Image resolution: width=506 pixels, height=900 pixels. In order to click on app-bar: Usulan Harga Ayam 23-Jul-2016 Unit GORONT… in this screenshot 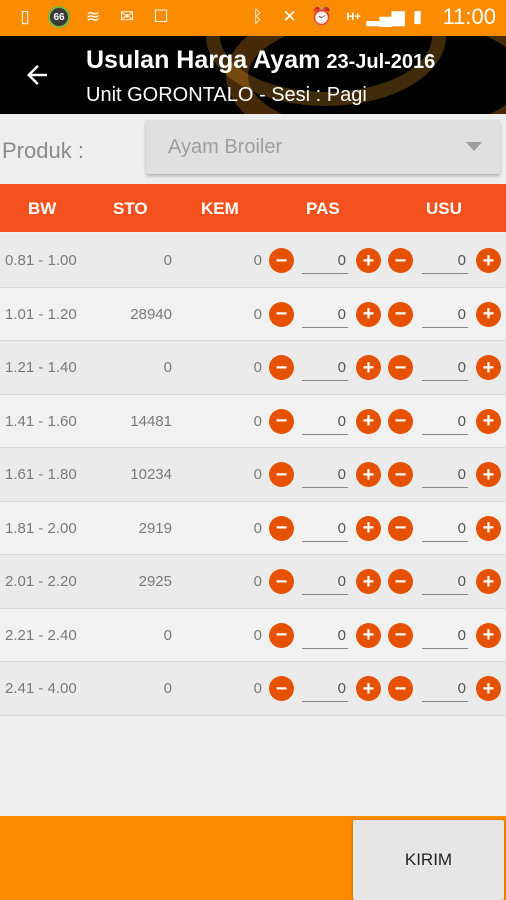, I will do `click(253, 75)`.